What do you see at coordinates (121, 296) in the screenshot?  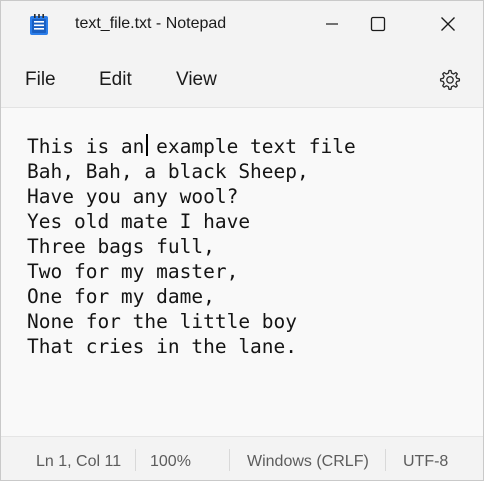 I see `text-line: One for my dame,` at bounding box center [121, 296].